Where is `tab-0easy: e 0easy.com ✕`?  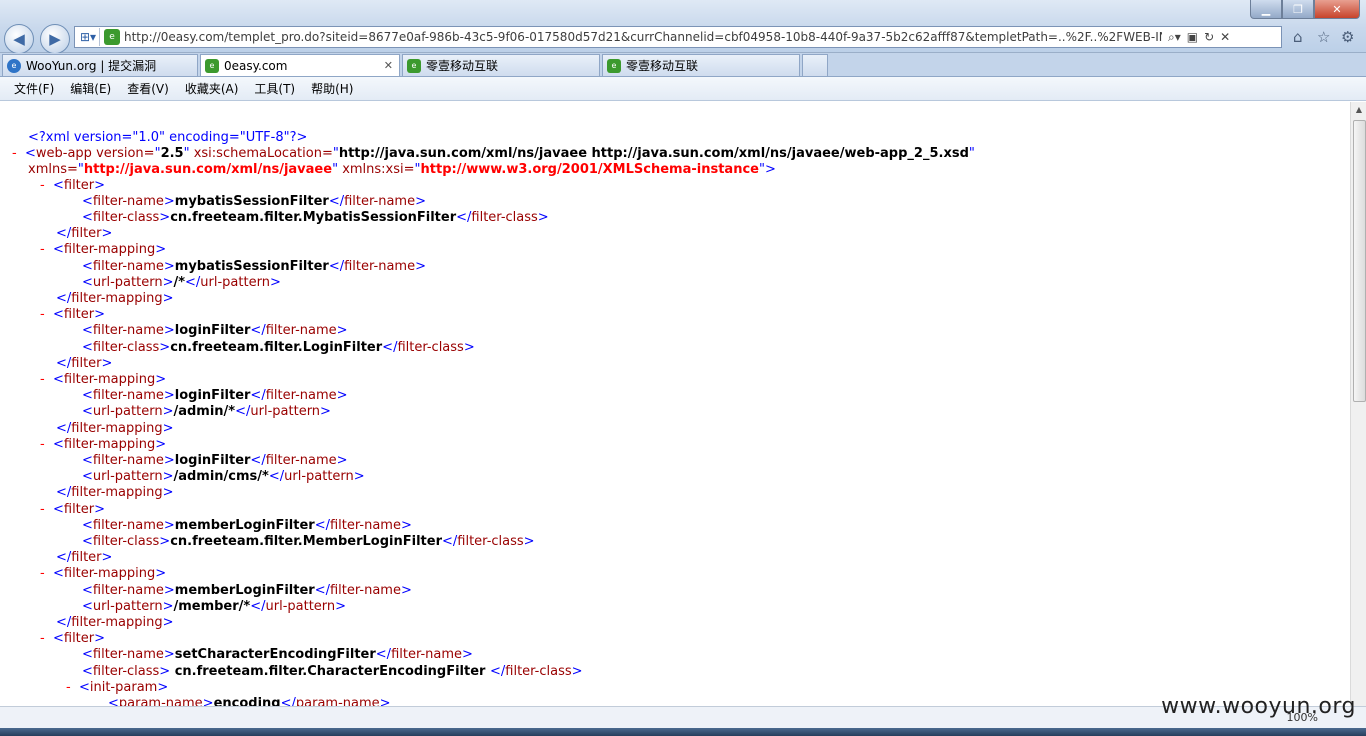
tab-0easy: e 0easy.com ✕ is located at coordinates (300, 65).